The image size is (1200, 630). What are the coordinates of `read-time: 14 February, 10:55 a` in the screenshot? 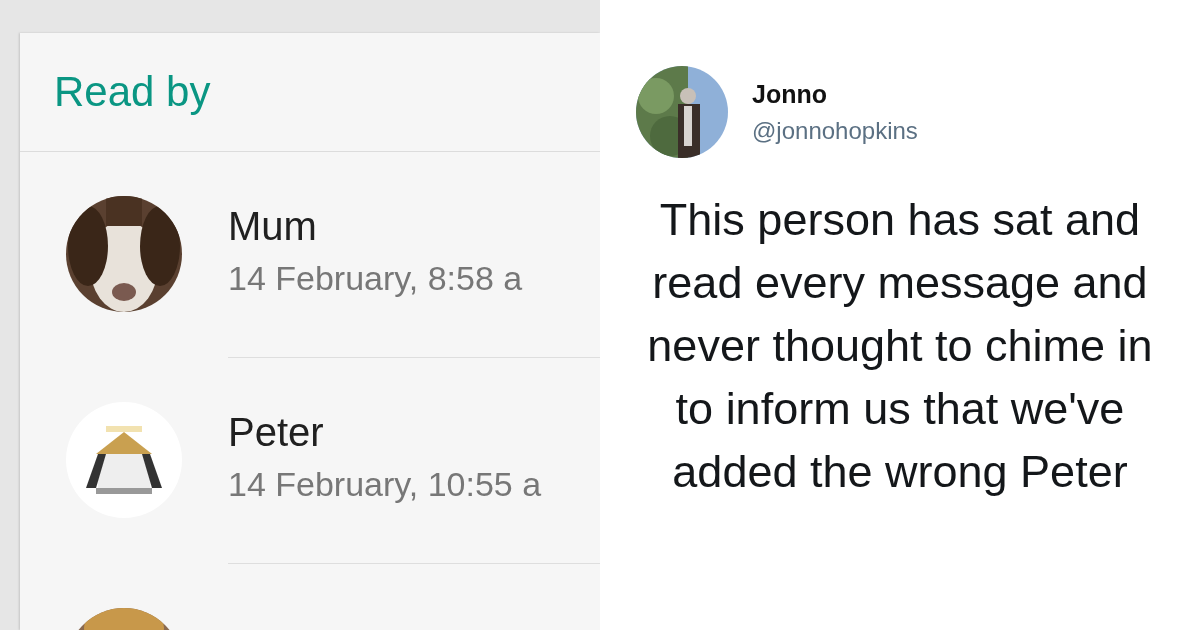 It's located at (385, 484).